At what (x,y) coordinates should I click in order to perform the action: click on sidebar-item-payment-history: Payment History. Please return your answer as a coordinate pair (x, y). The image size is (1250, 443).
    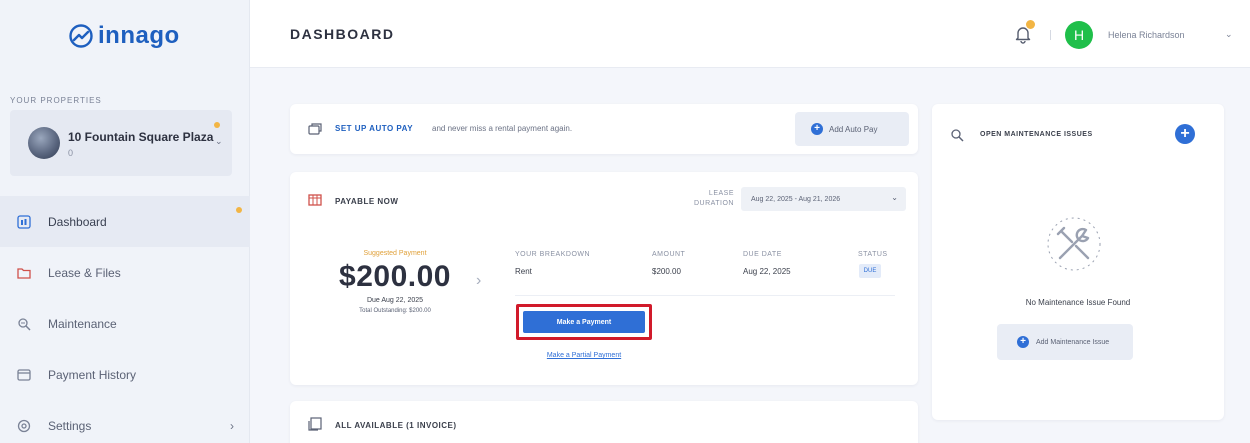
    Looking at the image, I should click on (125, 374).